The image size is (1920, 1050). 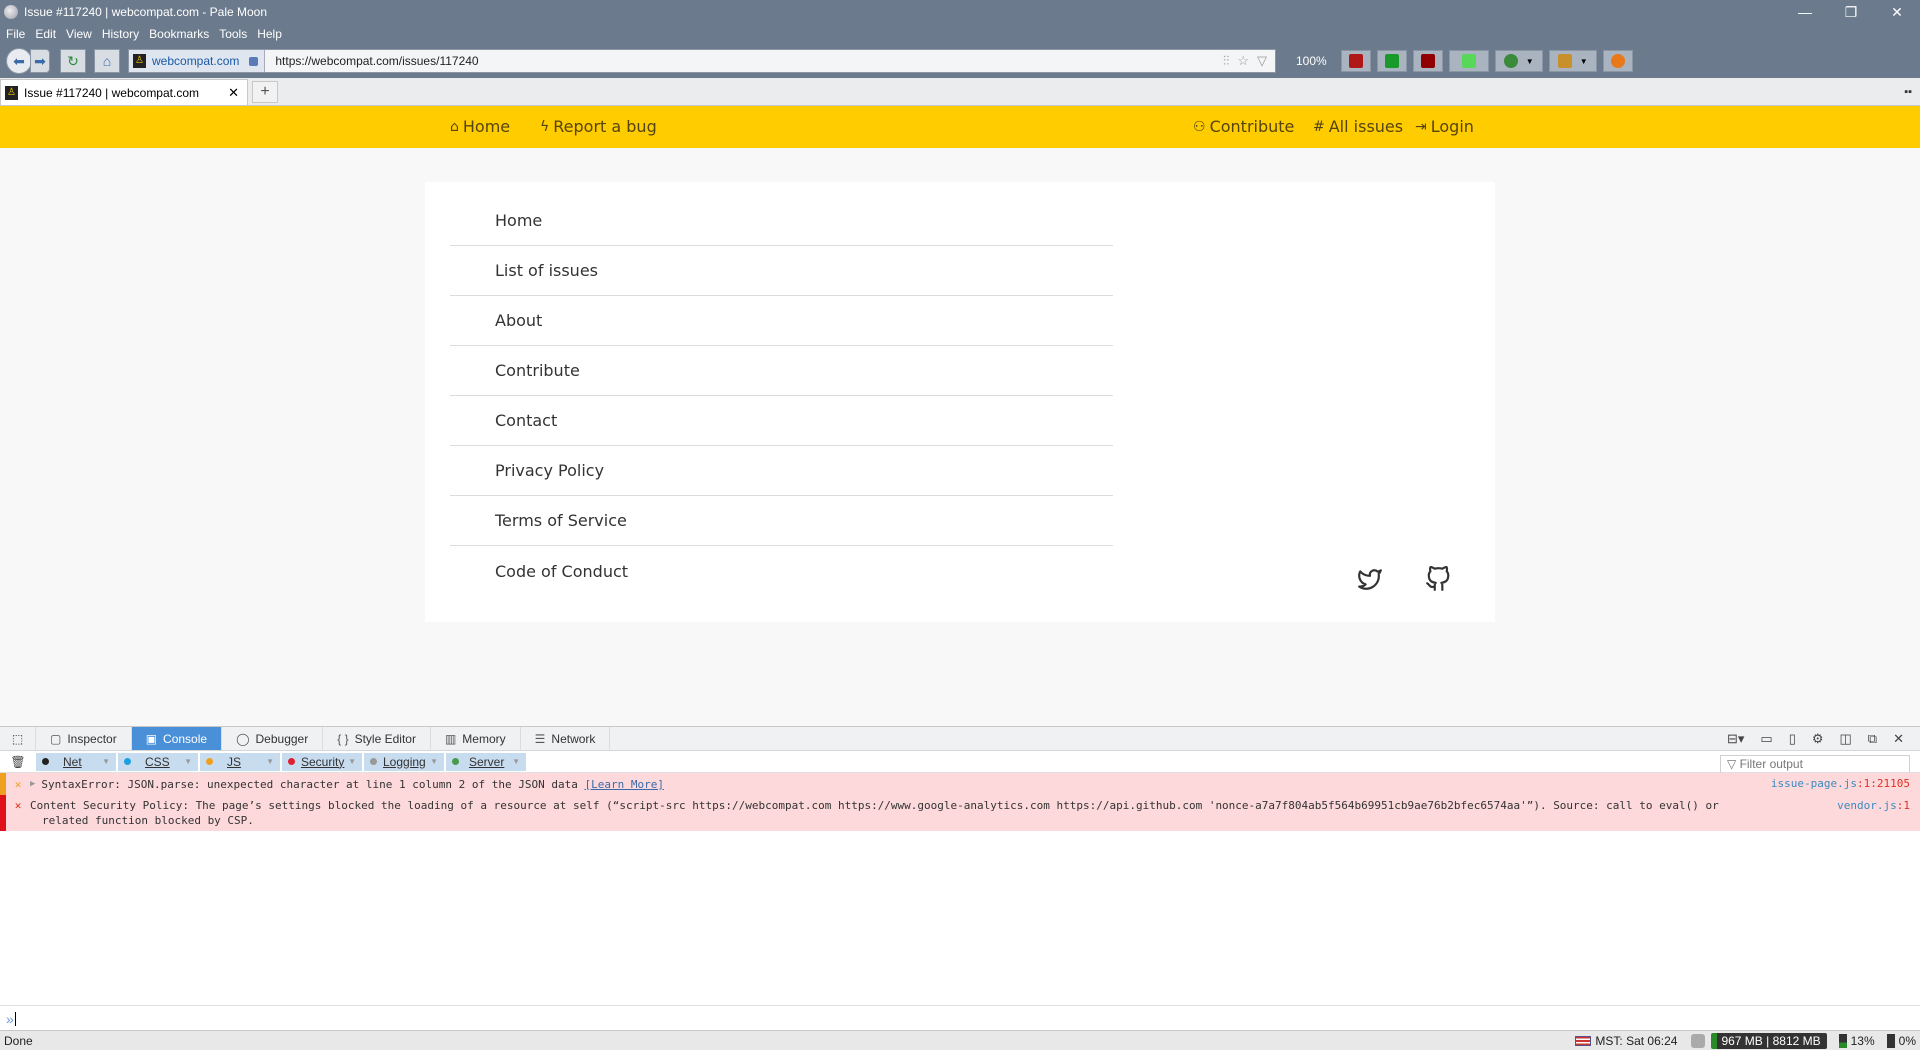 I want to click on expand-triangle-icon: ▶, so click(x=32, y=784).